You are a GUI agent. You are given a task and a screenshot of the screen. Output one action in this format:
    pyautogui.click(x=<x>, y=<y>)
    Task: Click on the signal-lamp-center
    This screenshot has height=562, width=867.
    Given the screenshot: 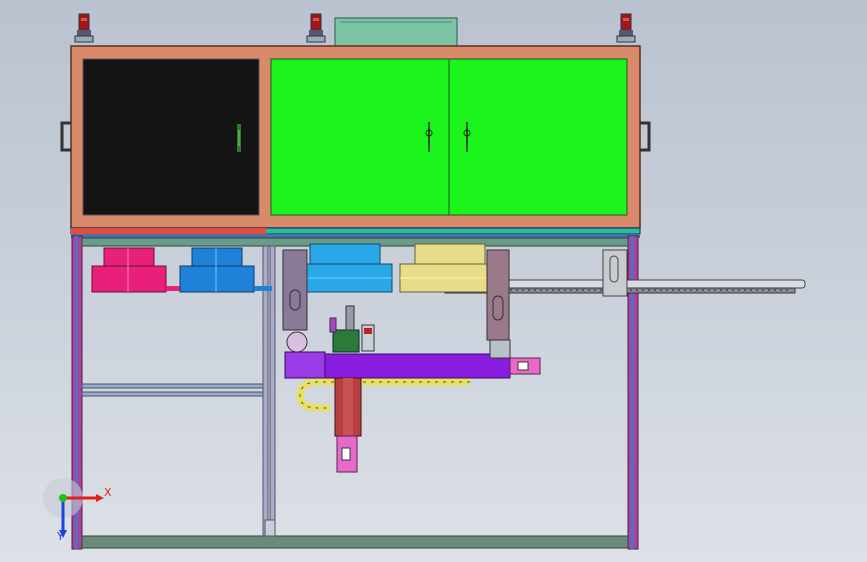 What is the action you would take?
    pyautogui.click(x=316, y=28)
    